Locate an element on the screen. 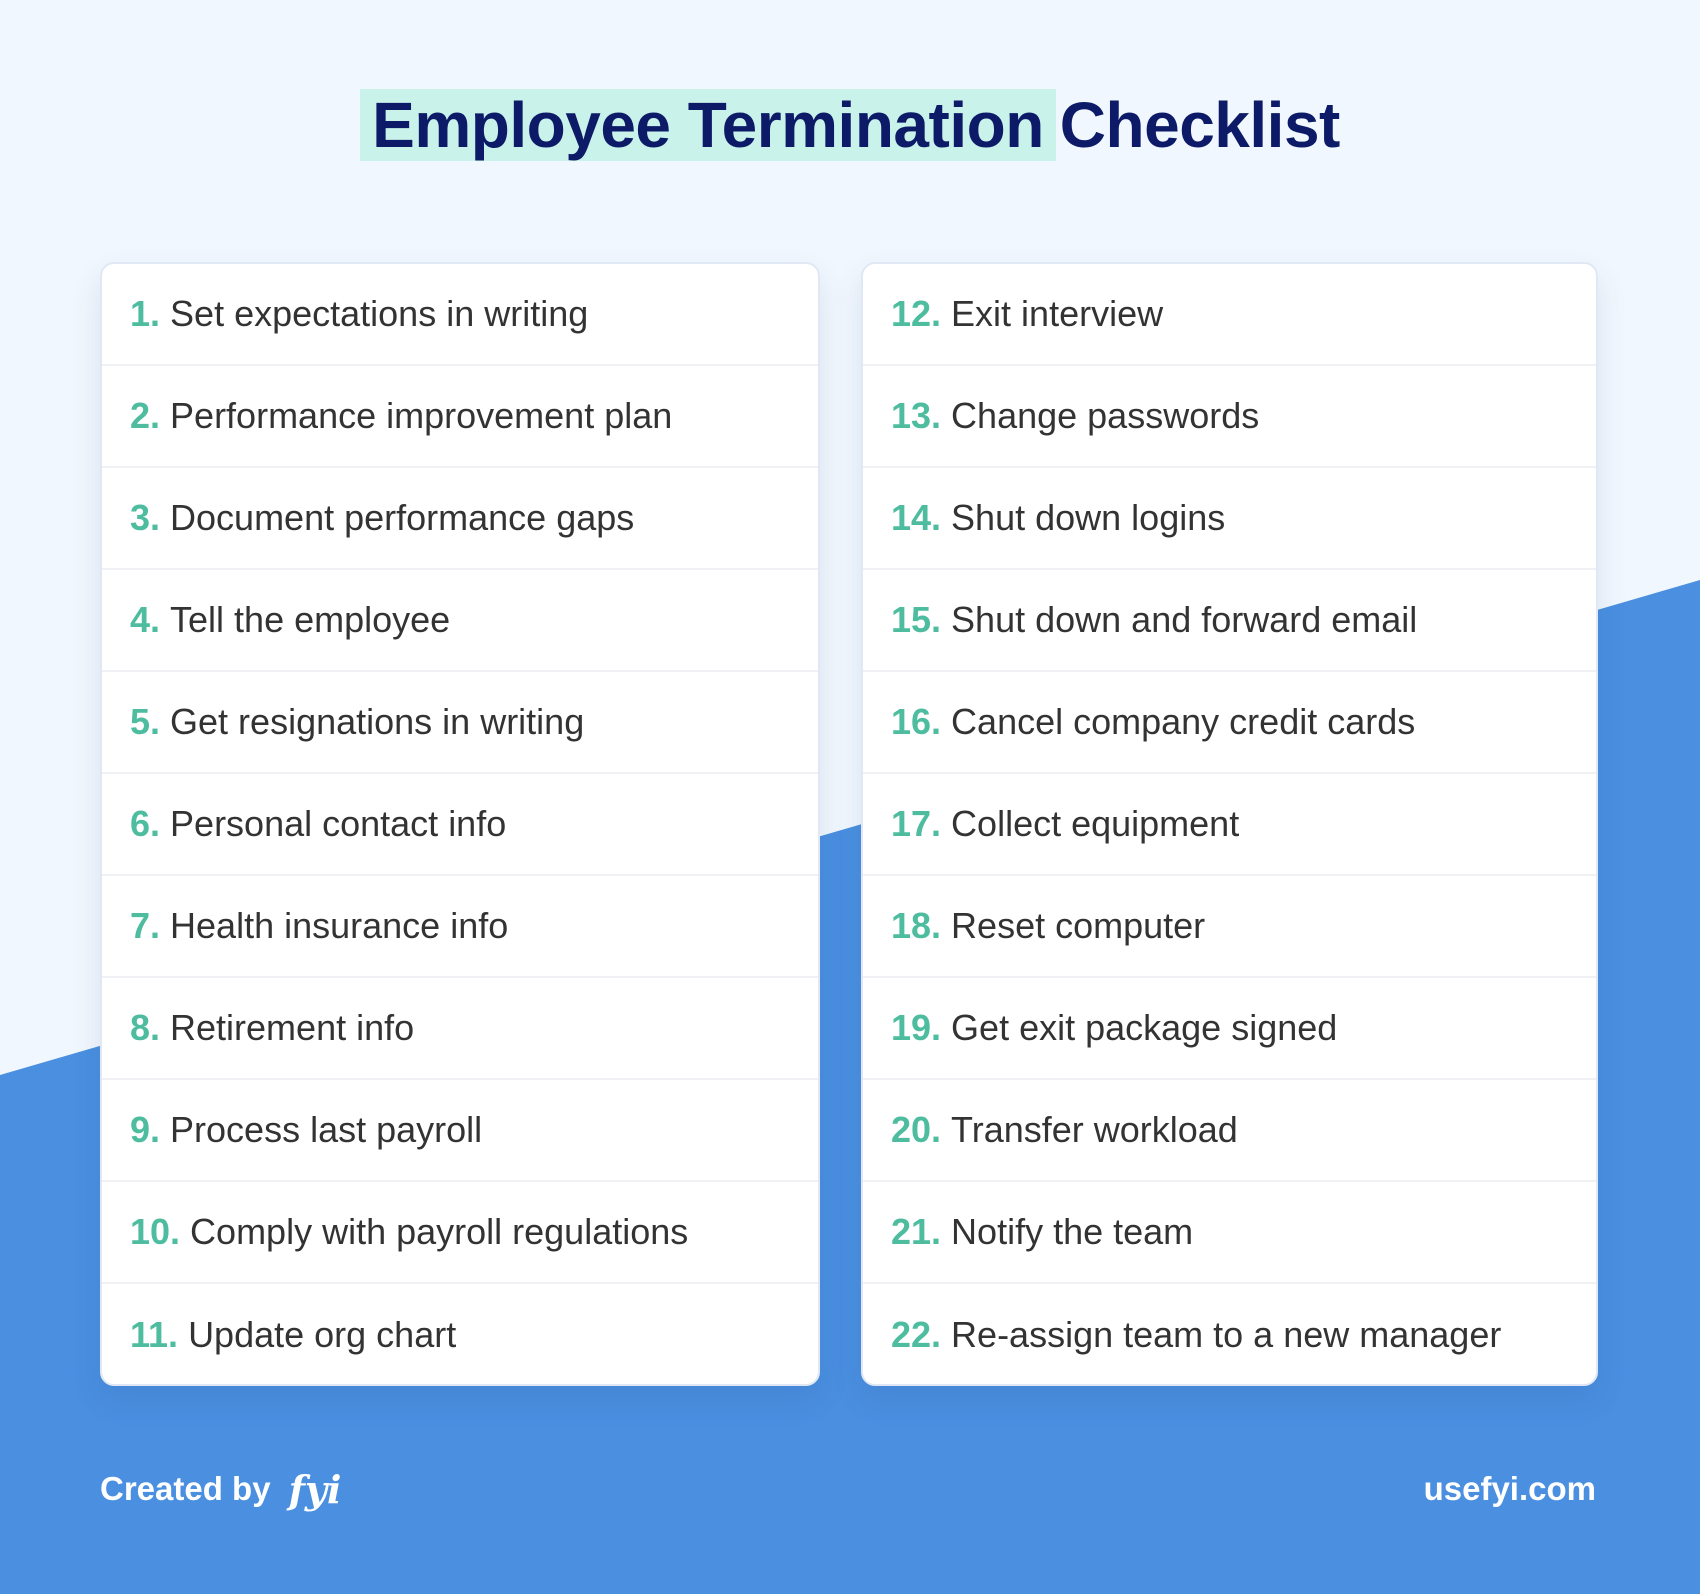 The width and height of the screenshot is (1700, 1594). item-number: 11. is located at coordinates (154, 1334).